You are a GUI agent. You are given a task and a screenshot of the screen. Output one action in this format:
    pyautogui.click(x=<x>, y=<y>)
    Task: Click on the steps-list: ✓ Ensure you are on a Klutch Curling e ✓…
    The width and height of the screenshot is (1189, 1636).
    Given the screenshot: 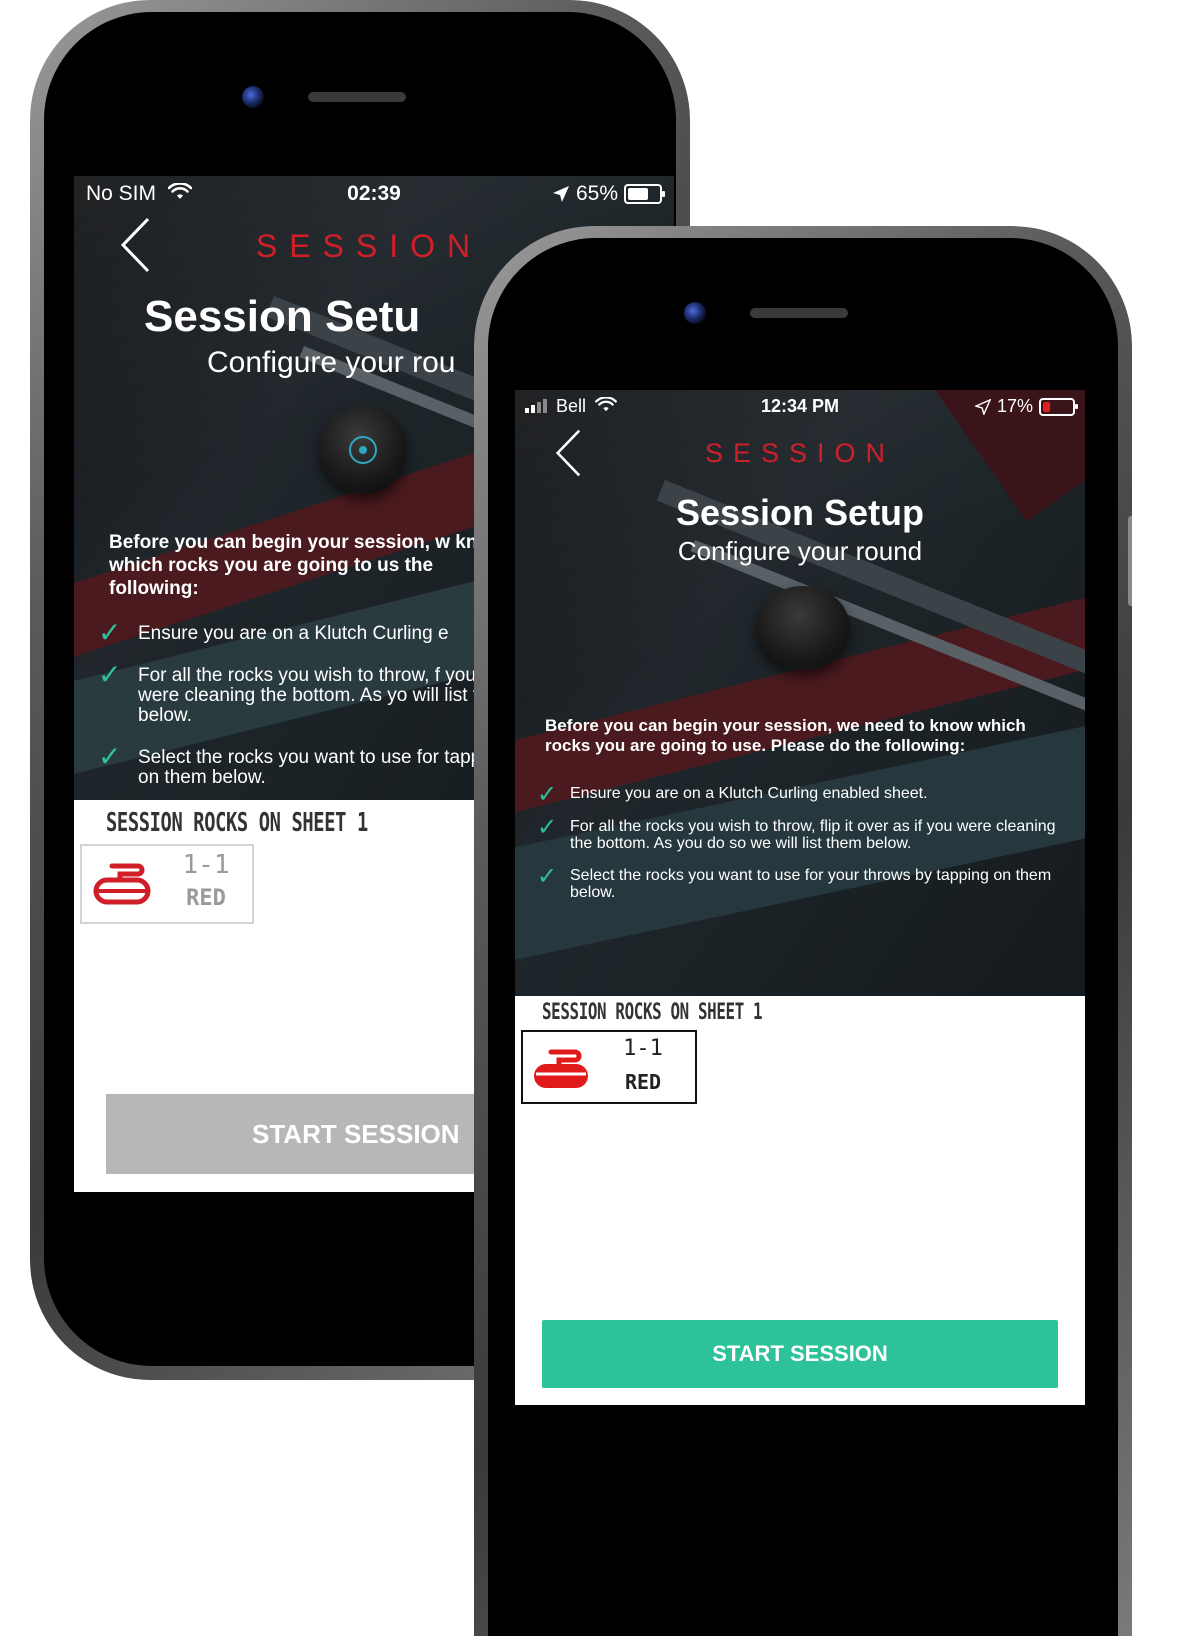 What is the action you would take?
    pyautogui.click(x=308, y=702)
    